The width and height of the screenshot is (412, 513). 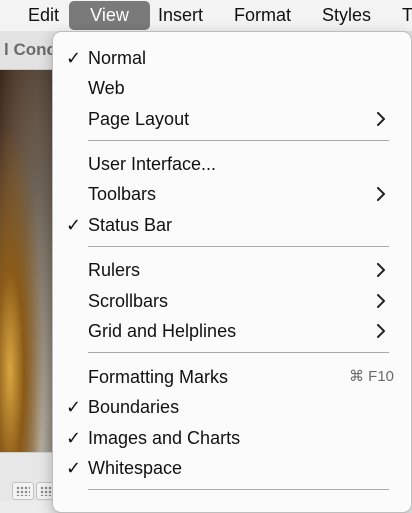 I want to click on menu-view: View, so click(x=109, y=15).